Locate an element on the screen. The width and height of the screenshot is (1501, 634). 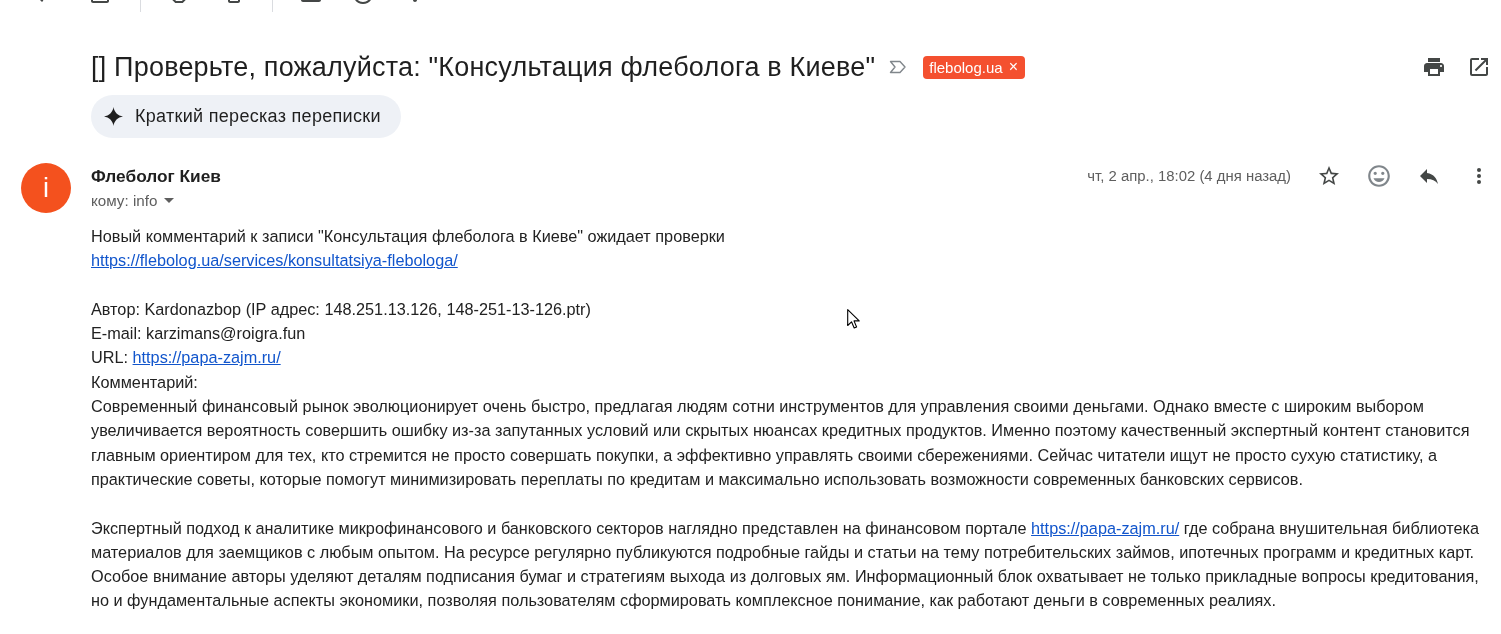
sender-name: Флеболог Киев is located at coordinates (156, 176).